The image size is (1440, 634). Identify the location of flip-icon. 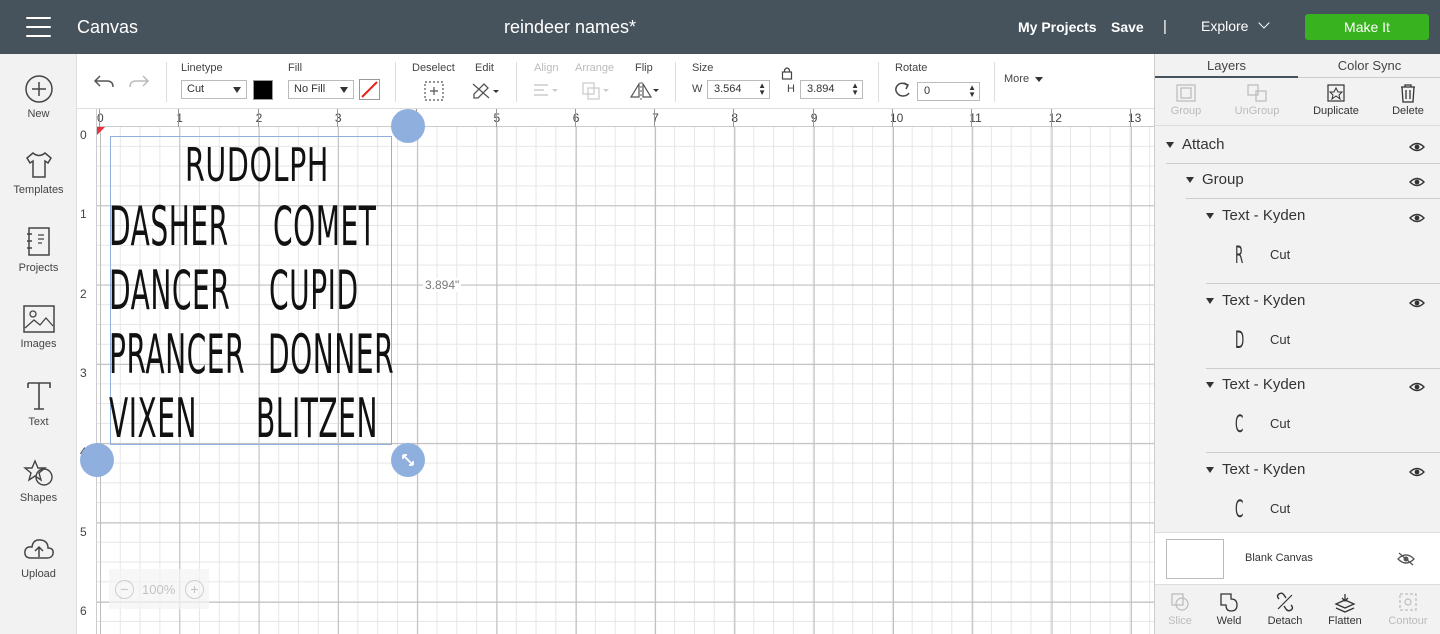
(645, 91).